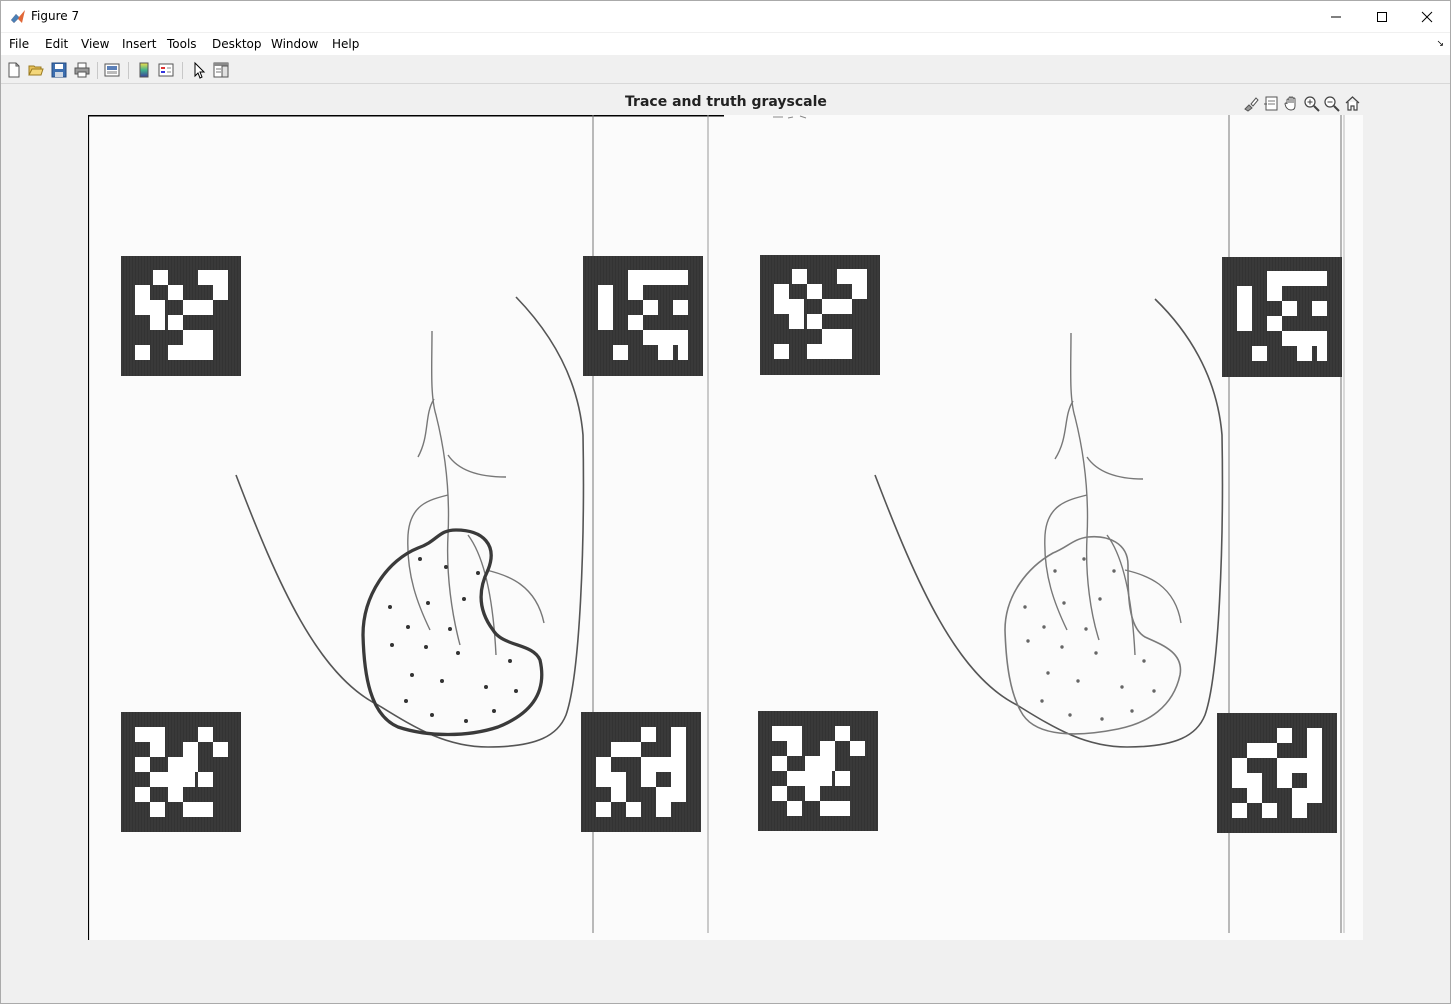  What do you see at coordinates (1271, 103) in the screenshot?
I see `data-tip-icon` at bounding box center [1271, 103].